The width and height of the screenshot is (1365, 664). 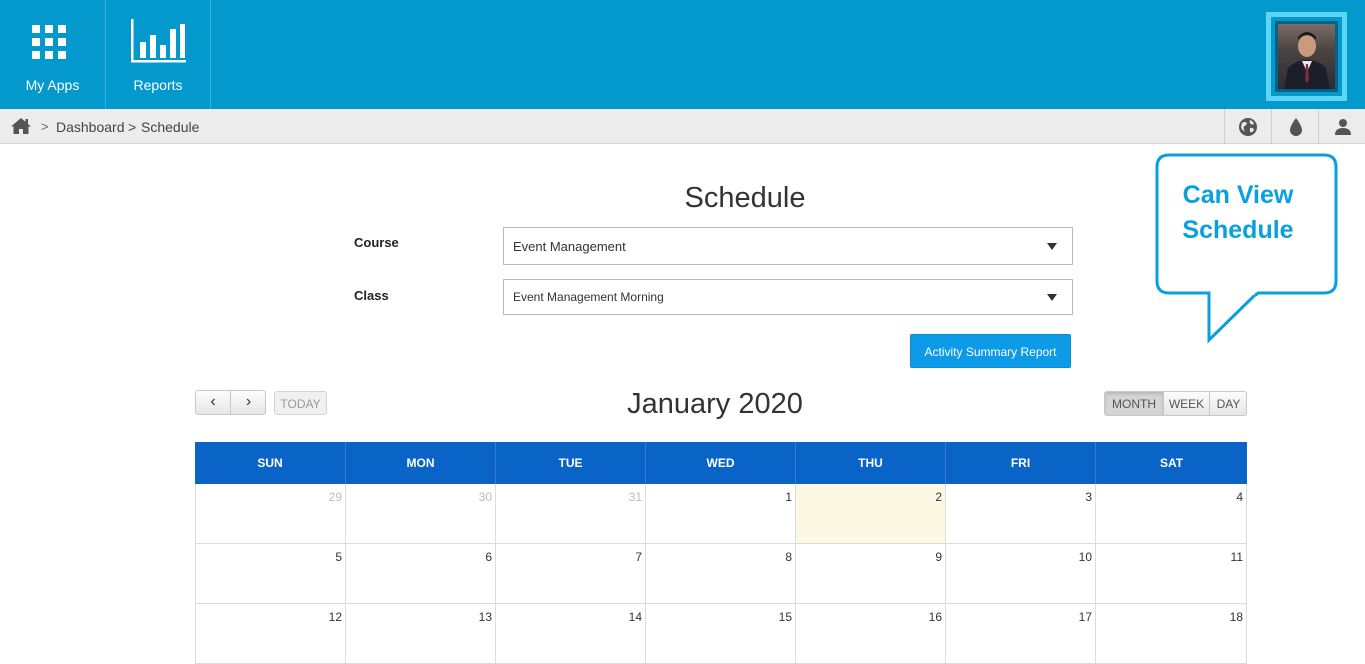 What do you see at coordinates (49, 42) in the screenshot?
I see `apps-grid-icon` at bounding box center [49, 42].